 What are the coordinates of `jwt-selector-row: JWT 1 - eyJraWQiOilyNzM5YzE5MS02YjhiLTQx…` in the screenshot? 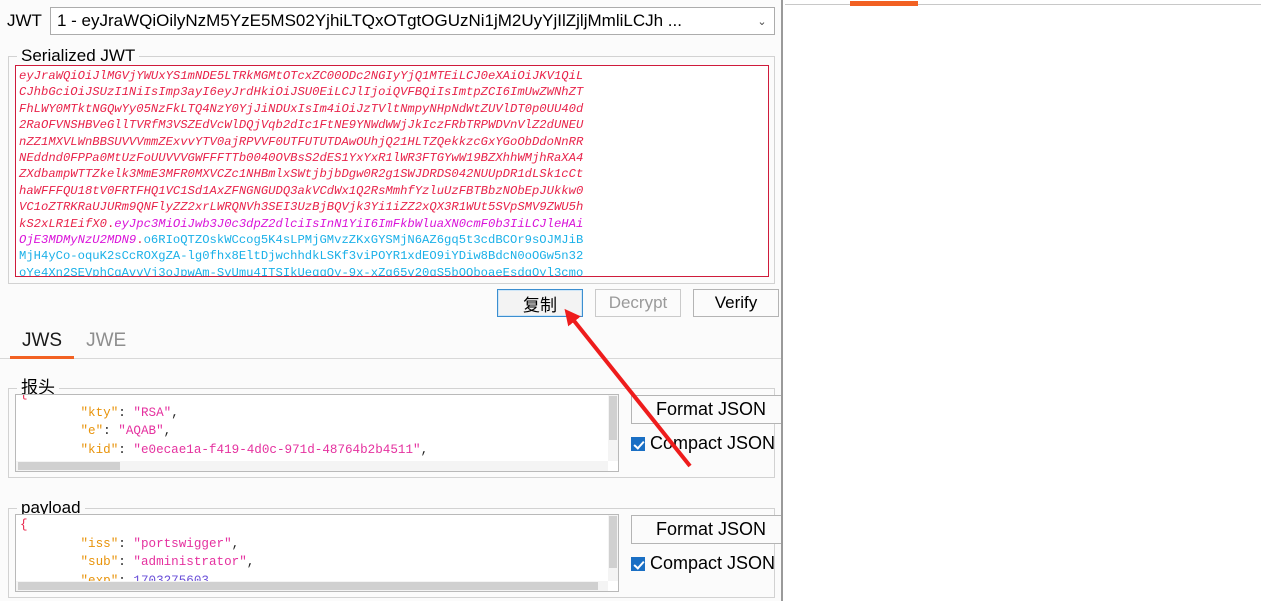 It's located at (390, 21).